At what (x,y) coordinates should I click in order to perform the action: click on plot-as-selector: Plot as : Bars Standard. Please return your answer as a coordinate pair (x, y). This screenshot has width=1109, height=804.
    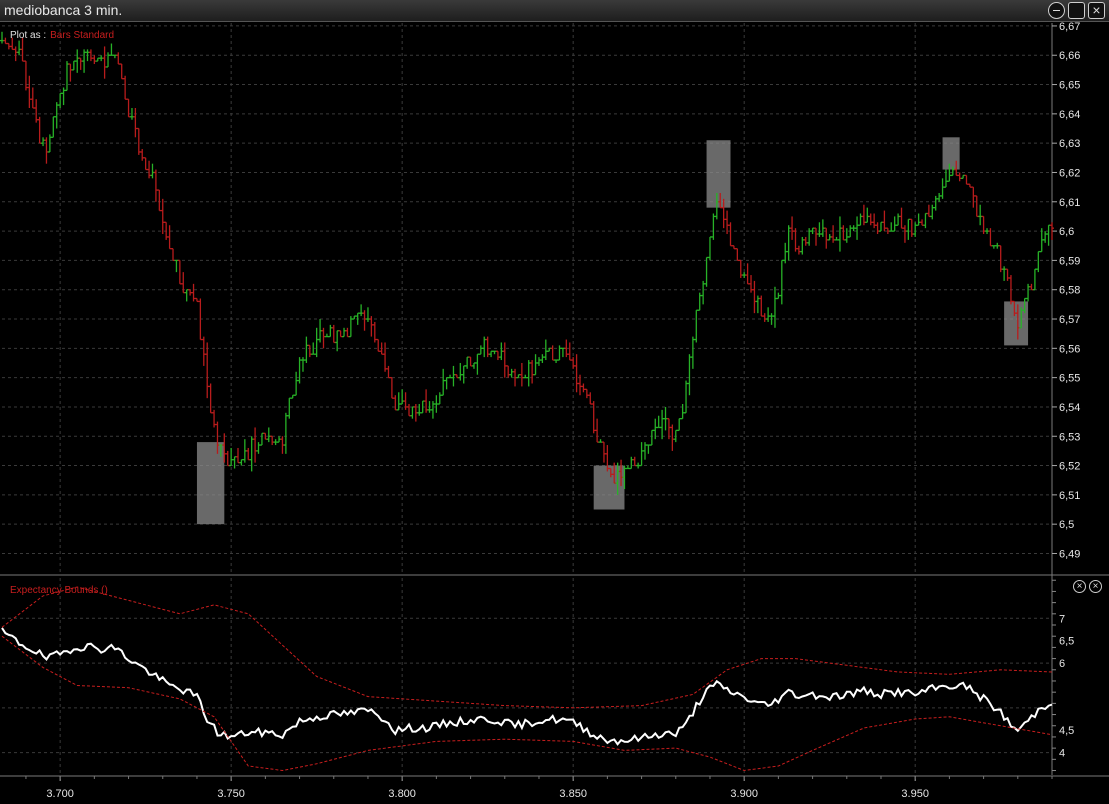
    Looking at the image, I should click on (62, 35).